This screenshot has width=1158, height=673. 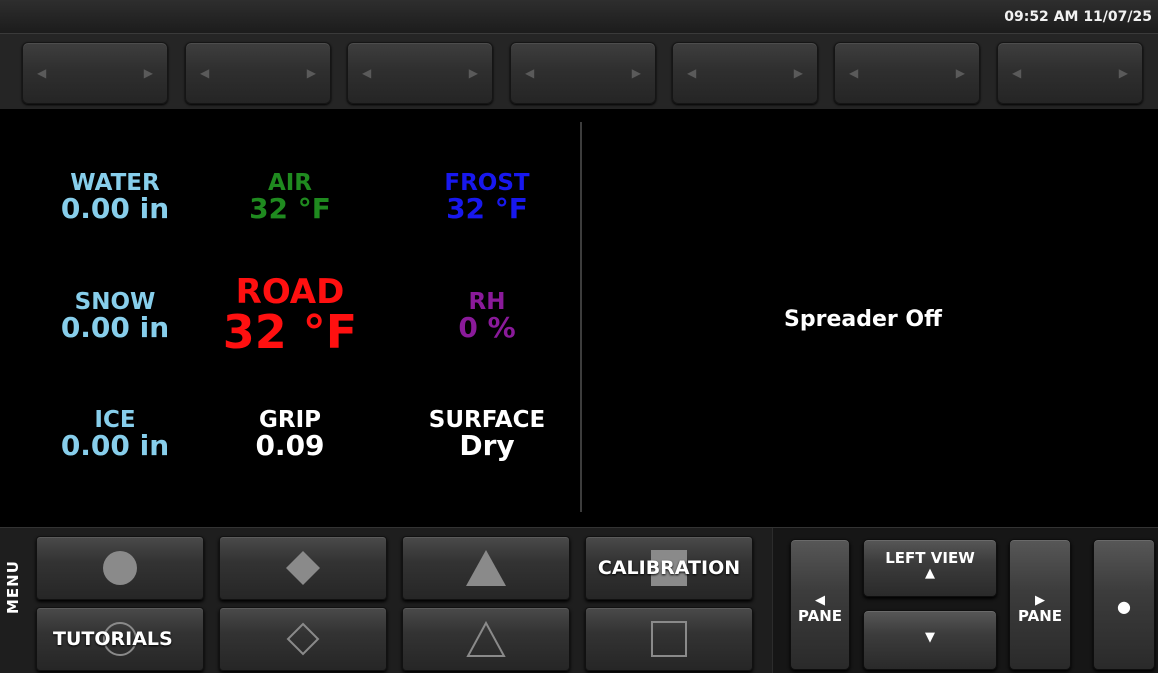 I want to click on pane-left-button: ◀ PANE, so click(x=820, y=604).